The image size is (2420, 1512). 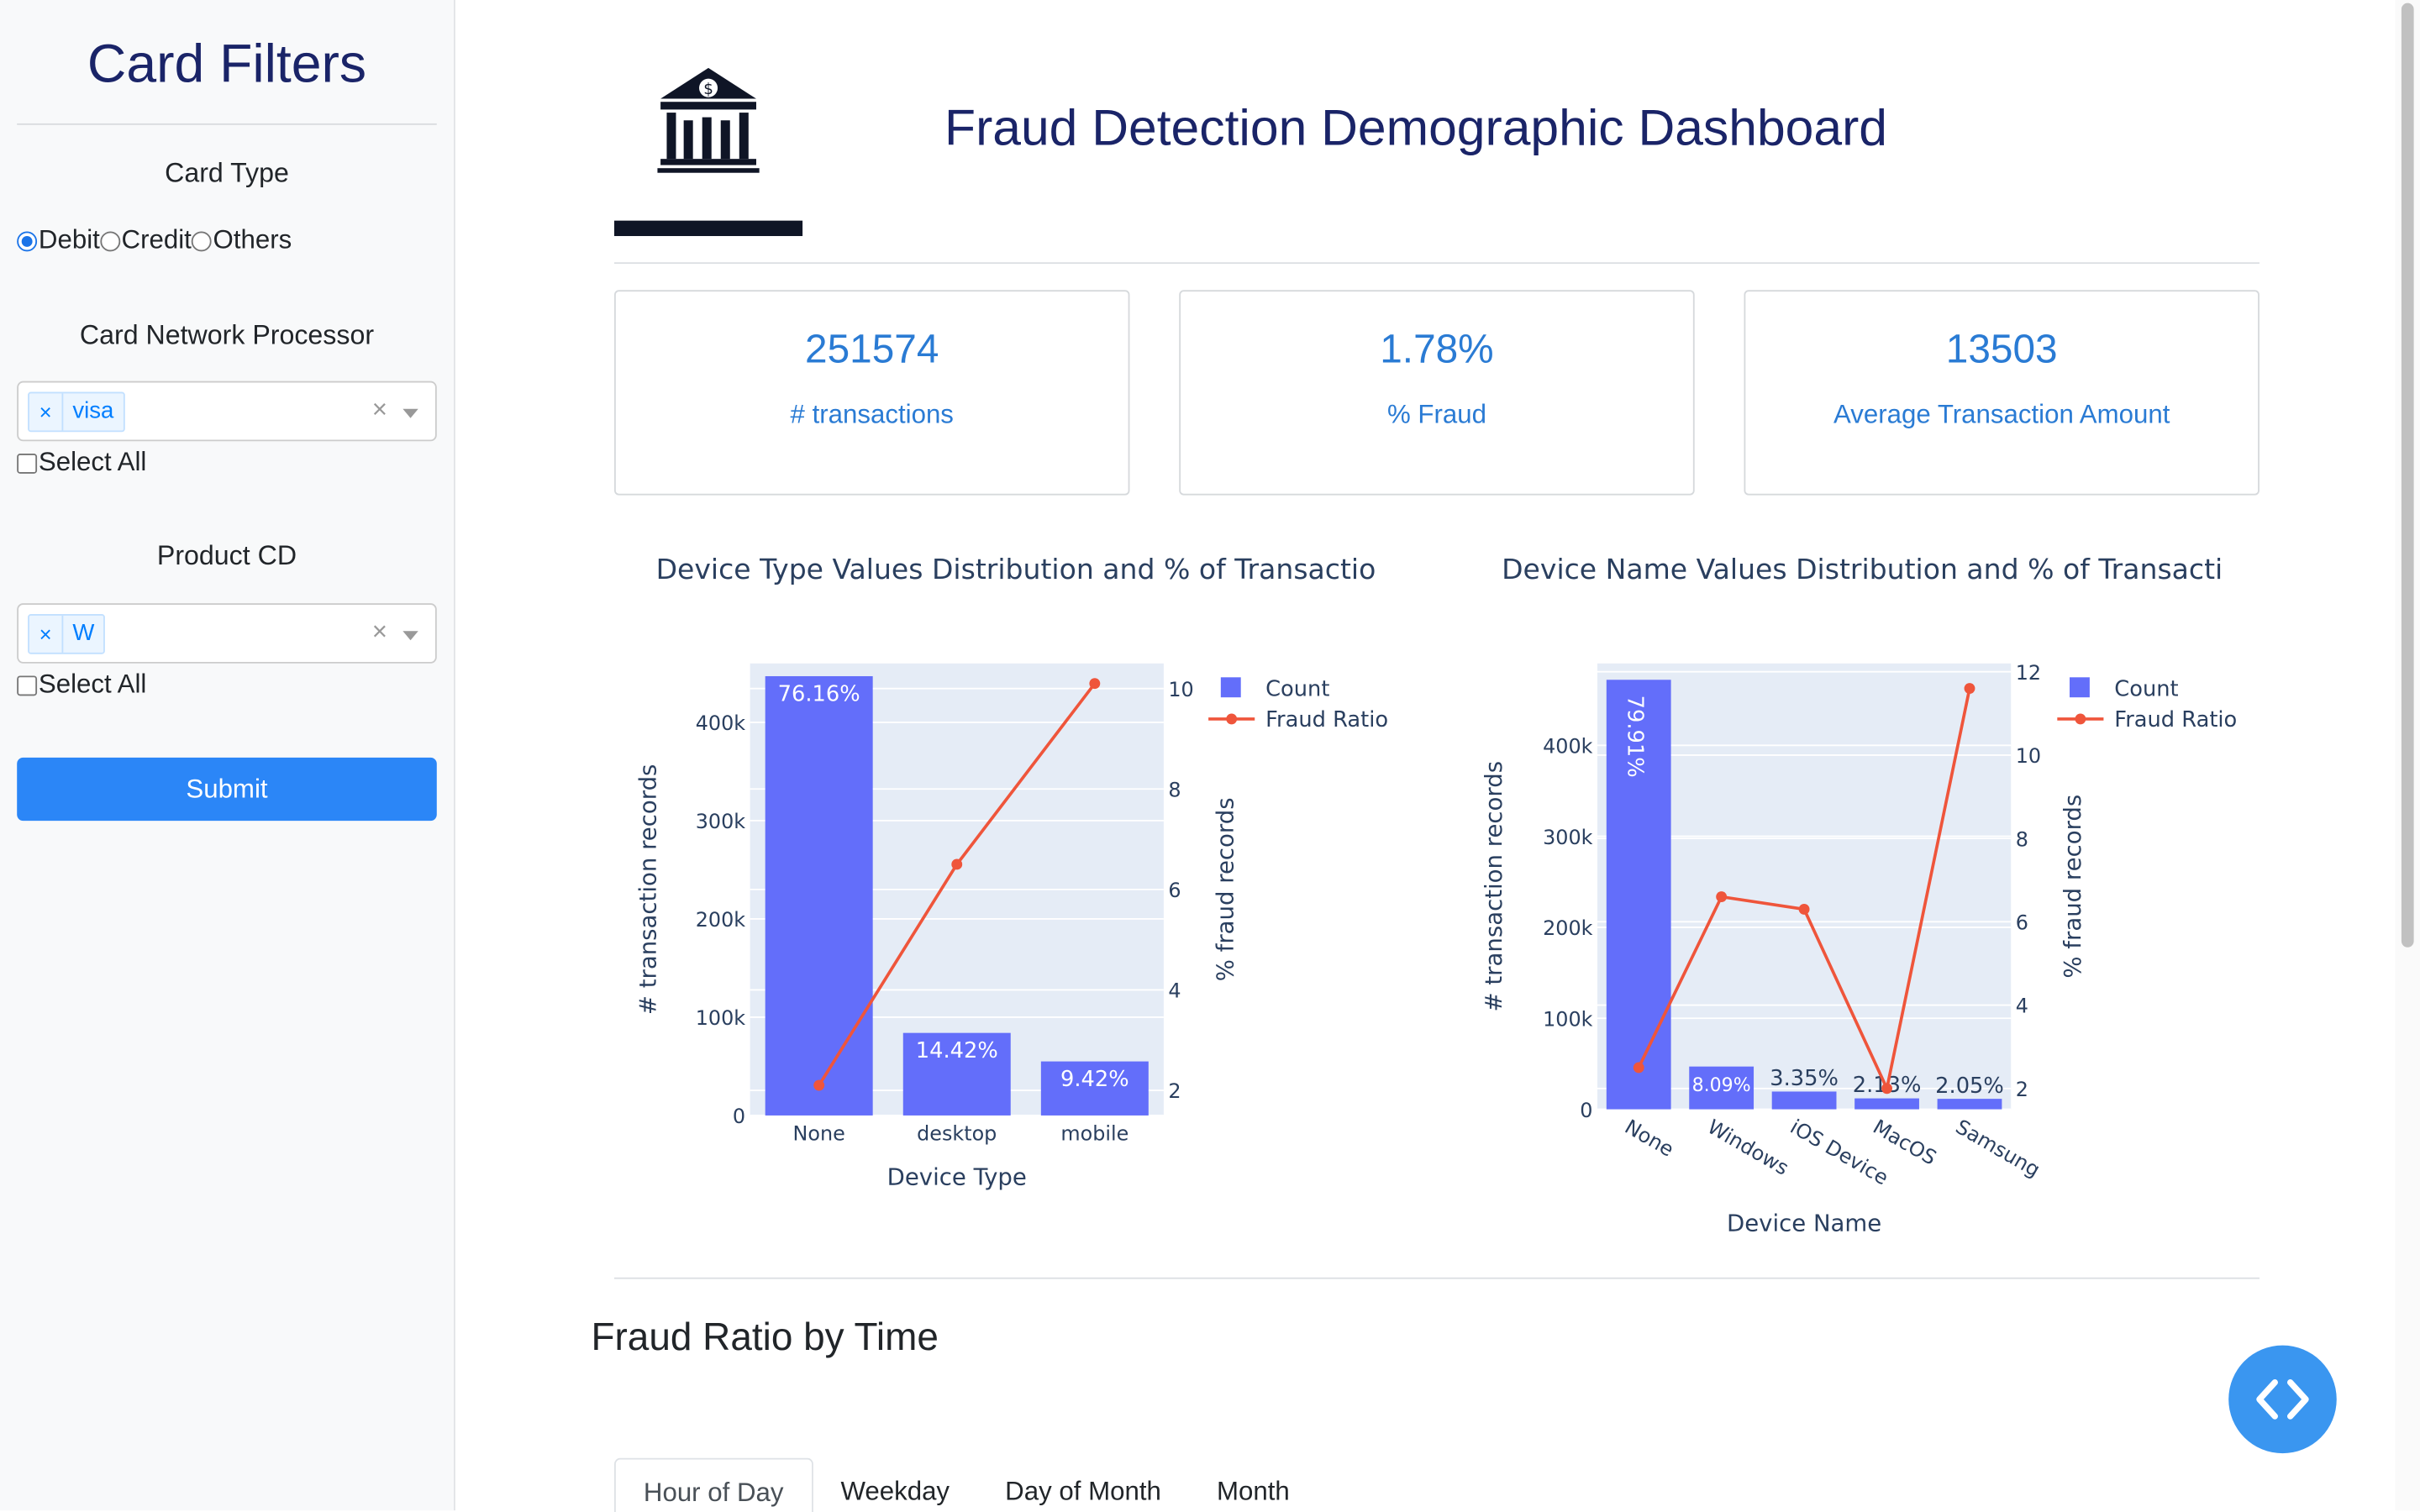 I want to click on kpi-label: # transactions, so click(x=872, y=414).